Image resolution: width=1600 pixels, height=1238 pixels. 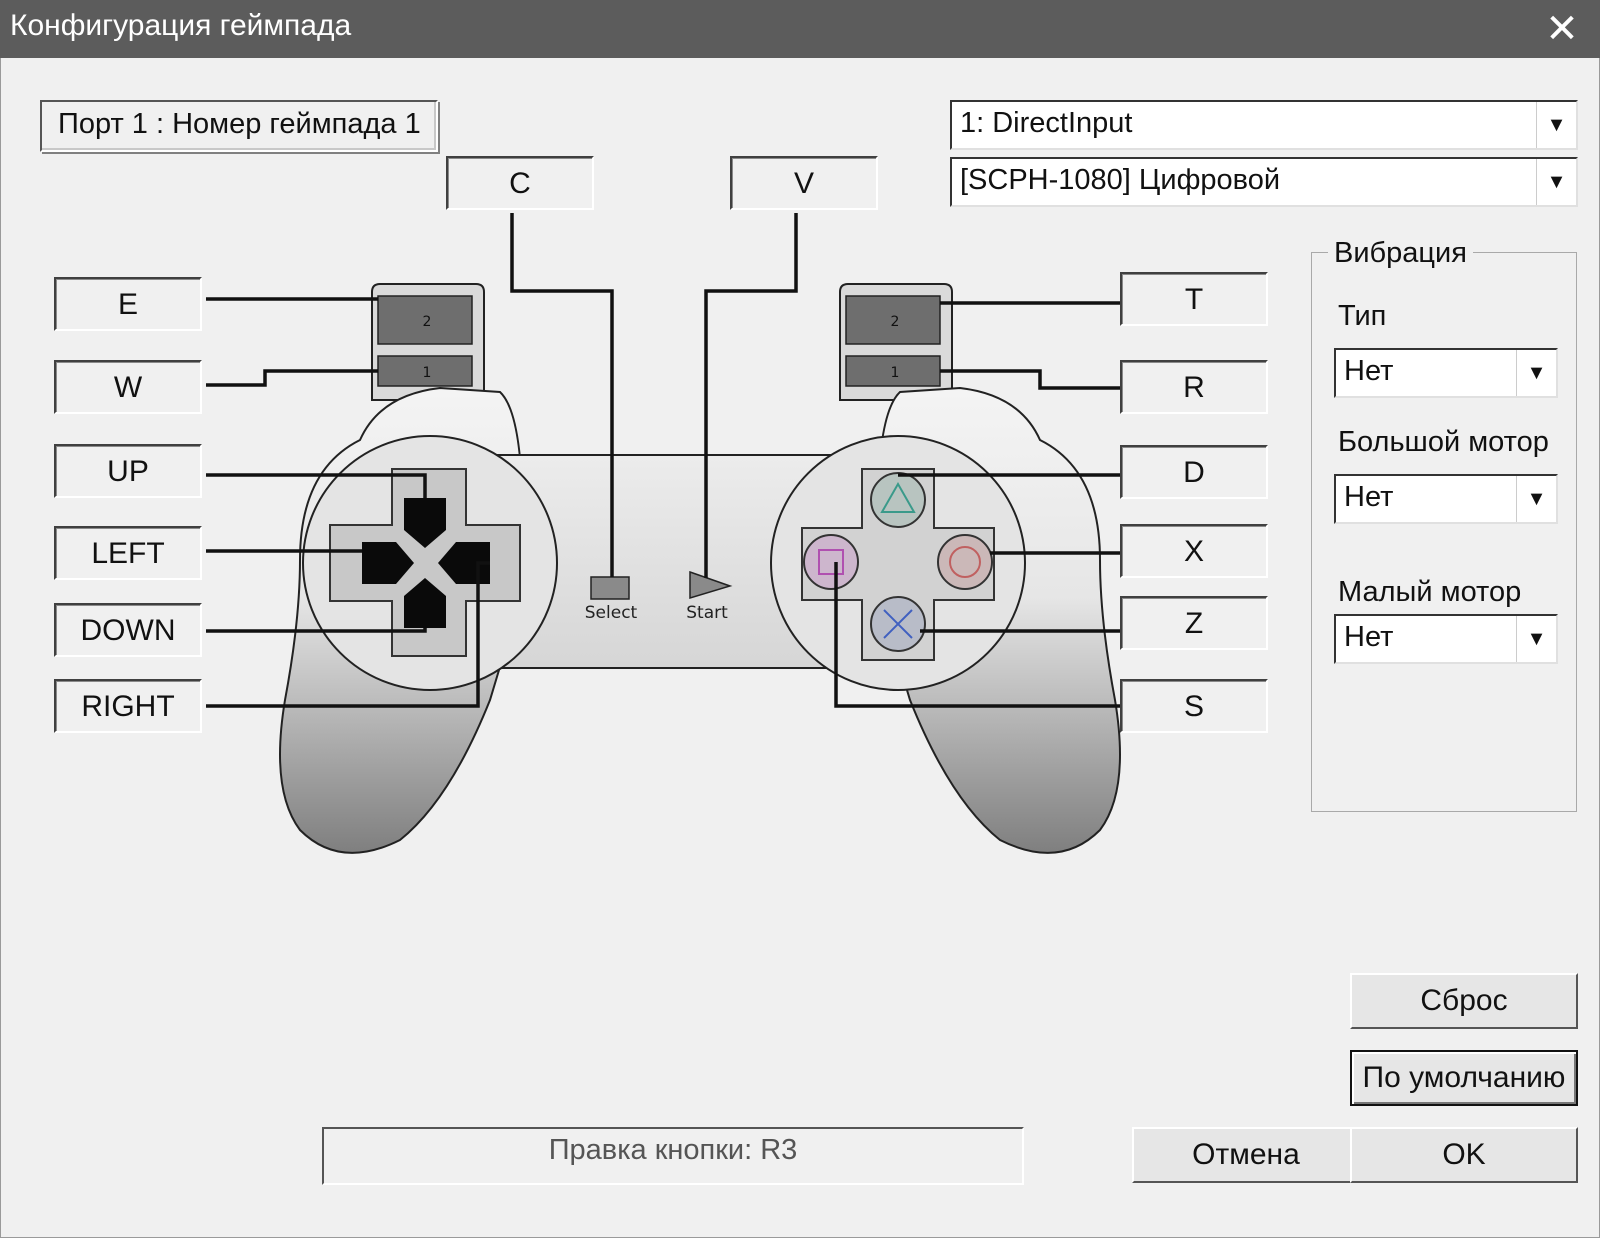 I want to click on defaults-button: По умолчанию, so click(x=1464, y=1078).